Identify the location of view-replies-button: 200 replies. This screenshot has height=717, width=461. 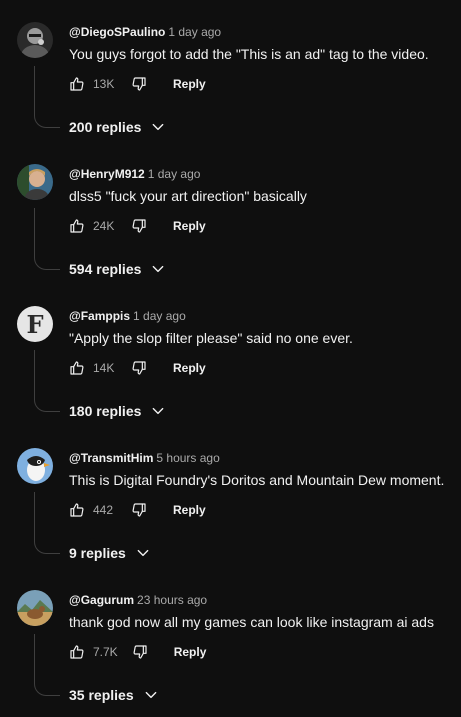
(117, 127).